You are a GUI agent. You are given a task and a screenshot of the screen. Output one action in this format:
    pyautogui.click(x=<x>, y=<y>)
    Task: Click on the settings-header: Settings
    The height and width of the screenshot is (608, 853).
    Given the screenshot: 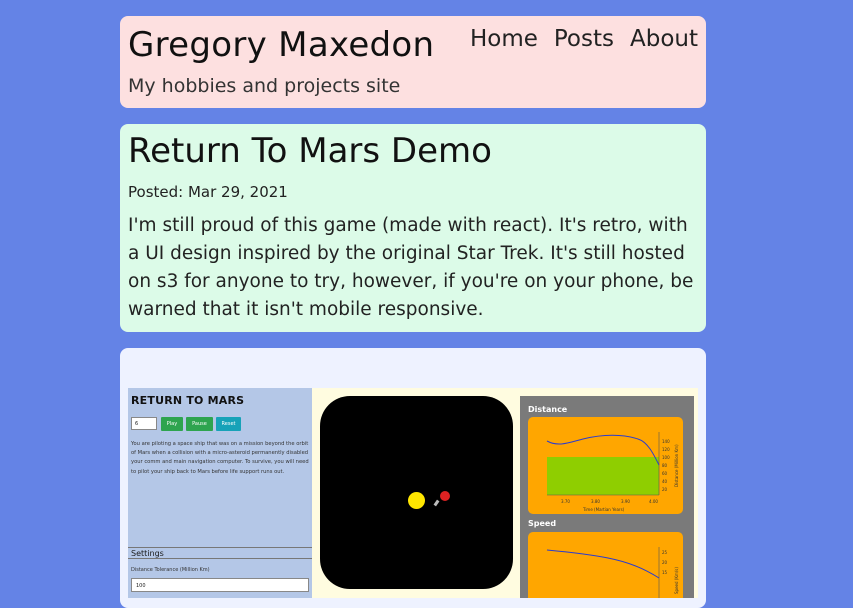 What is the action you would take?
    pyautogui.click(x=220, y=553)
    